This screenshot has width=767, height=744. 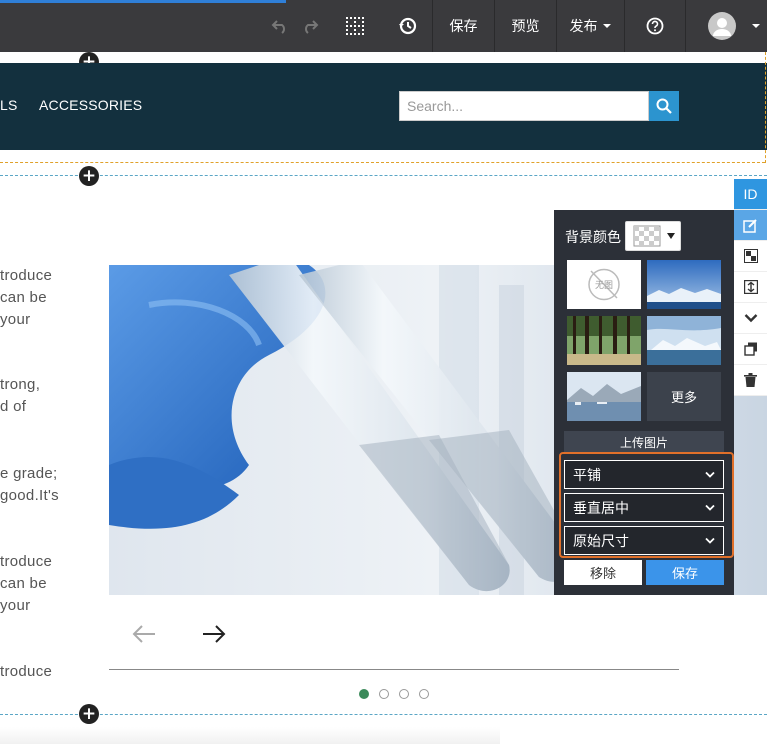 I want to click on repeat-select-value: 平铺, so click(x=587, y=475).